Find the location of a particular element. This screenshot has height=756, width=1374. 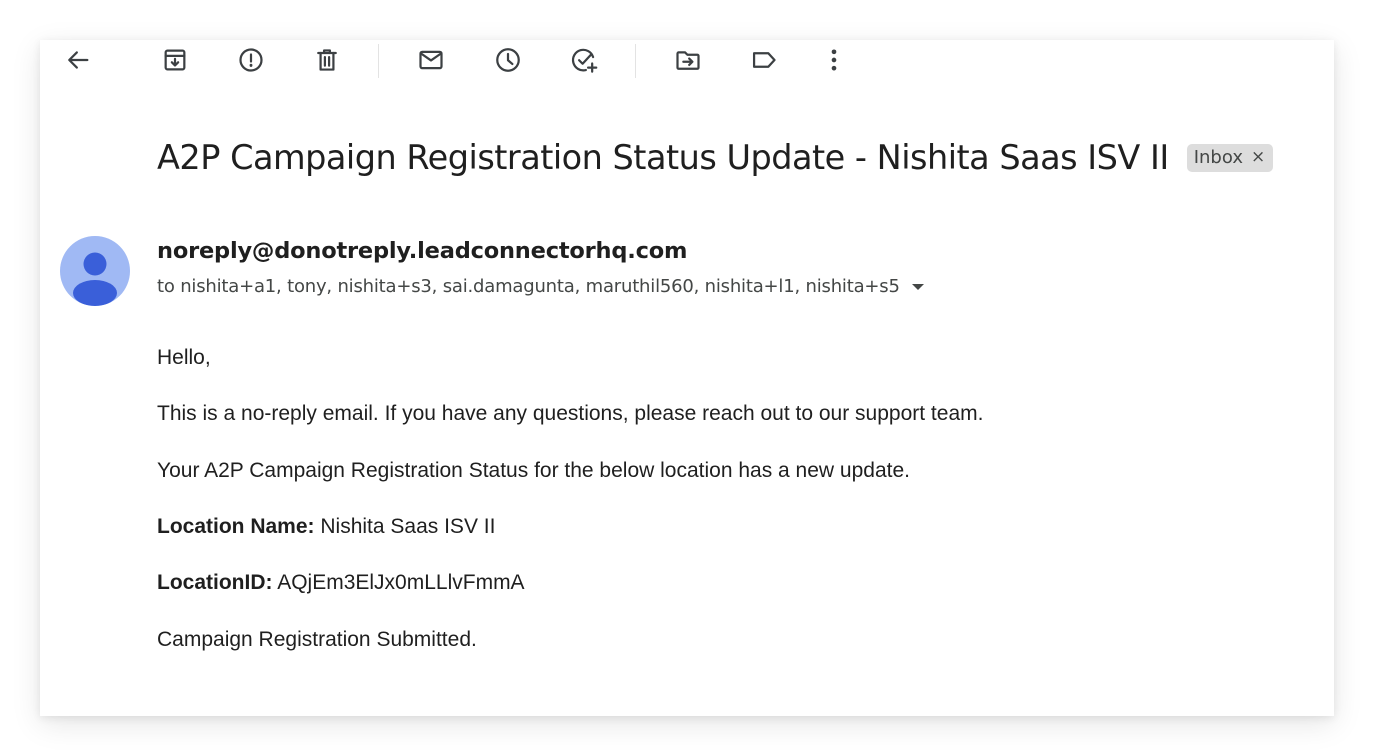

trash-icon is located at coordinates (327, 60).